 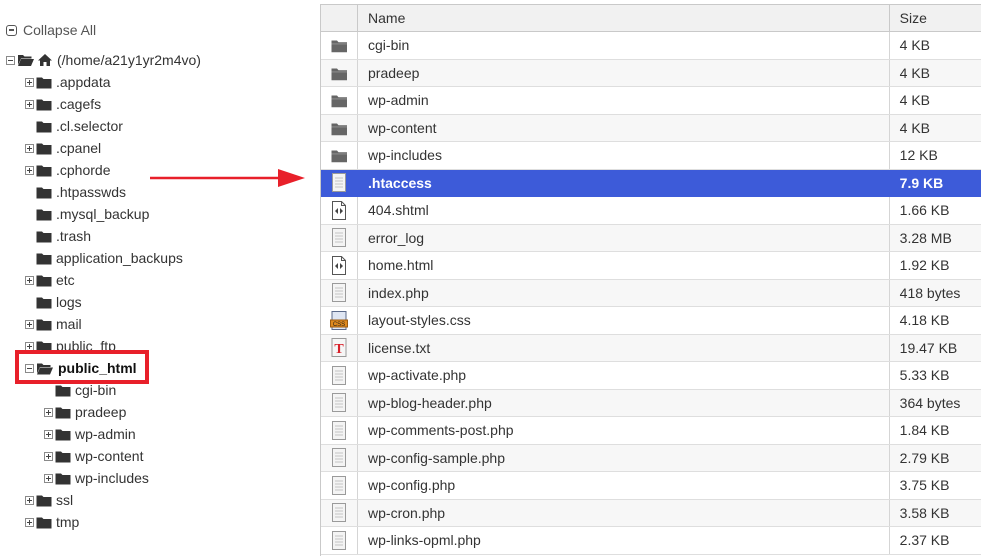 I want to click on table-row: wp-content 4 KB, so click(x=651, y=128).